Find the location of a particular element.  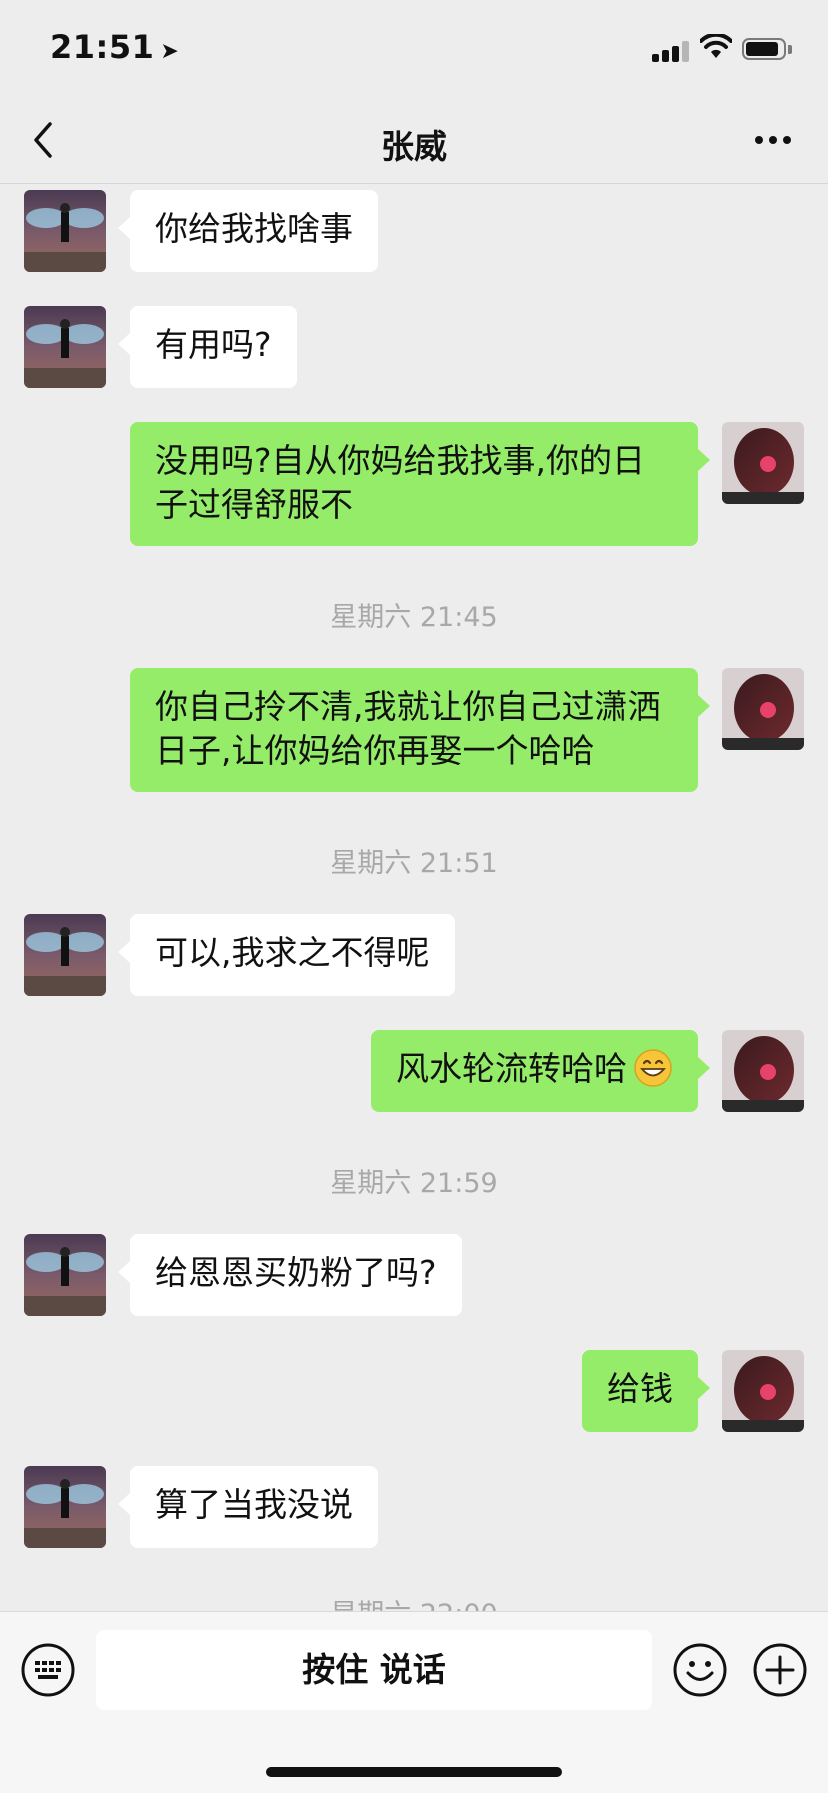

more-functions-button is located at coordinates (780, 1670).